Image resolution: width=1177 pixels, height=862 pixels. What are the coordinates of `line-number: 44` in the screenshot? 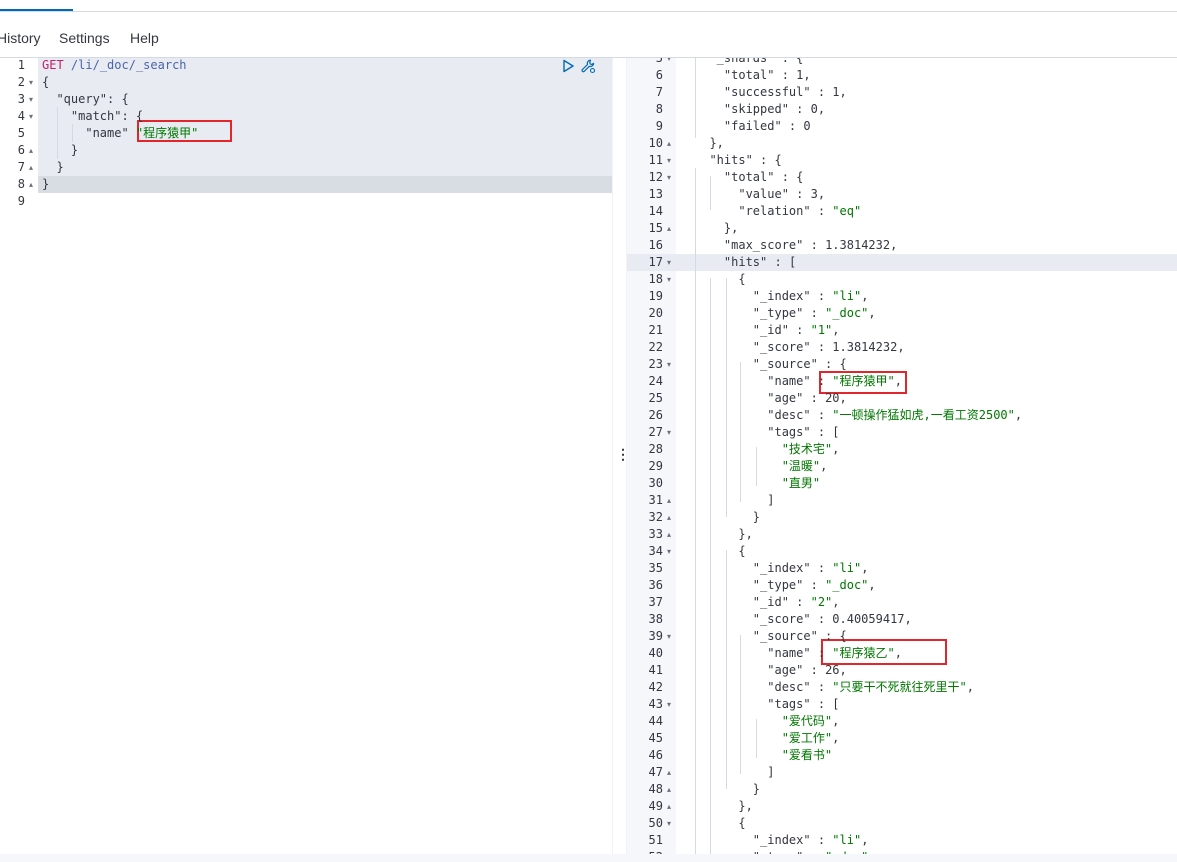 It's located at (655, 721).